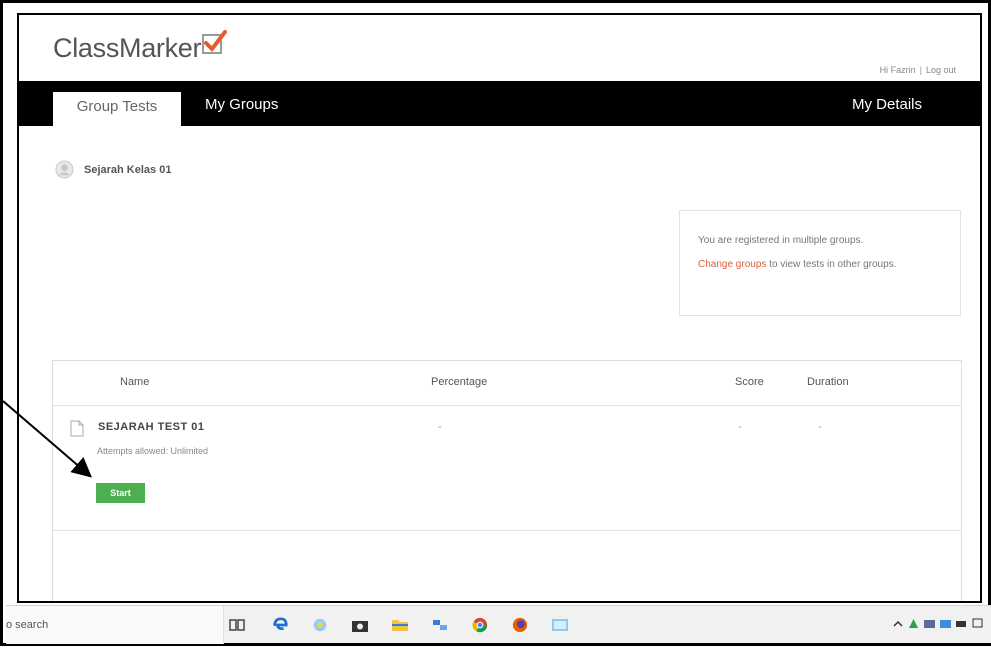 Image resolution: width=991 pixels, height=649 pixels. I want to click on task-view-icon, so click(237, 625).